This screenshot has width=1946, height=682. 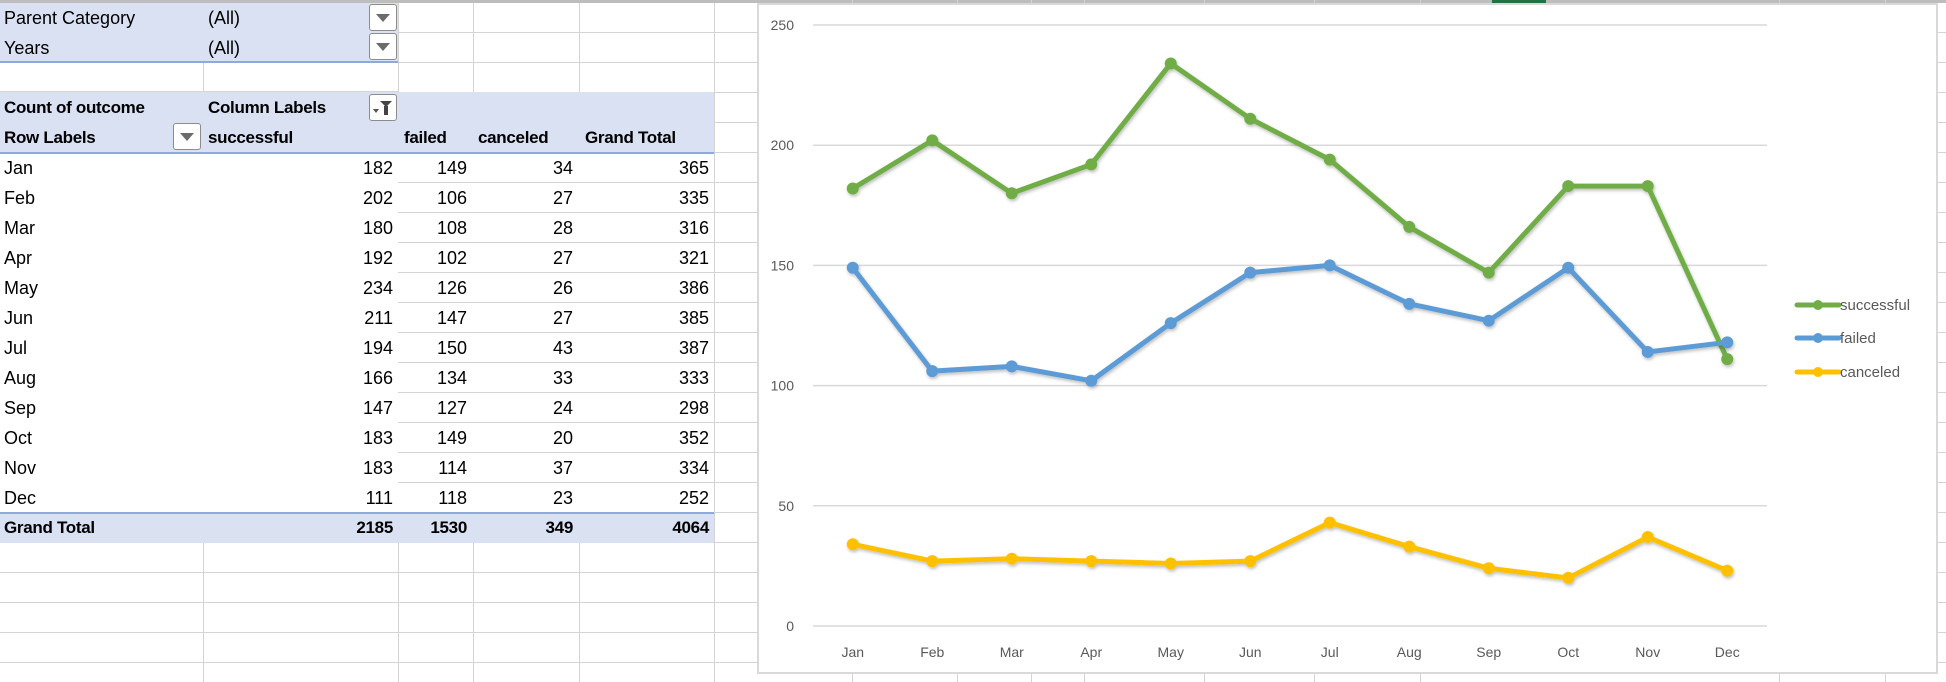 What do you see at coordinates (644, 258) in the screenshot?
I see `value-grand-total: 321` at bounding box center [644, 258].